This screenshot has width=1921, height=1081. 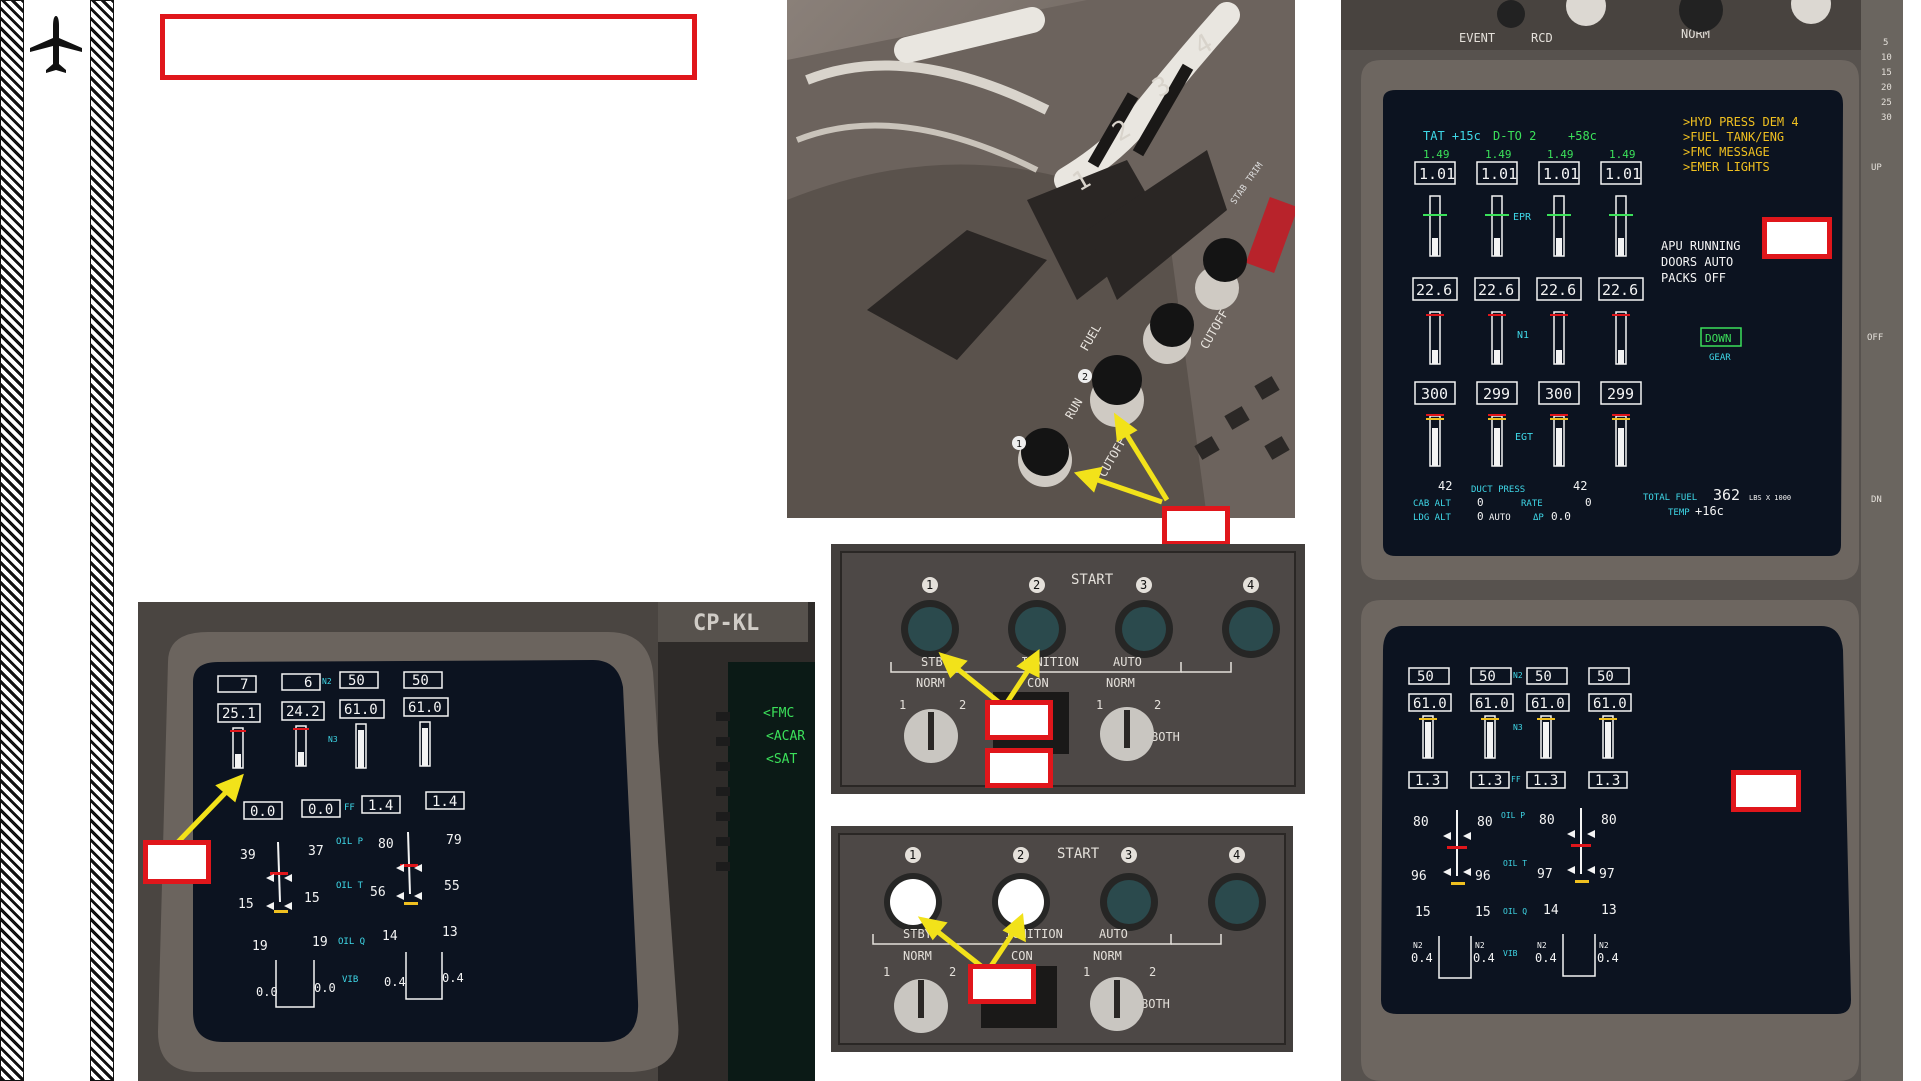 I want to click on fmc-msg-1: <FMC, so click(x=778, y=713).